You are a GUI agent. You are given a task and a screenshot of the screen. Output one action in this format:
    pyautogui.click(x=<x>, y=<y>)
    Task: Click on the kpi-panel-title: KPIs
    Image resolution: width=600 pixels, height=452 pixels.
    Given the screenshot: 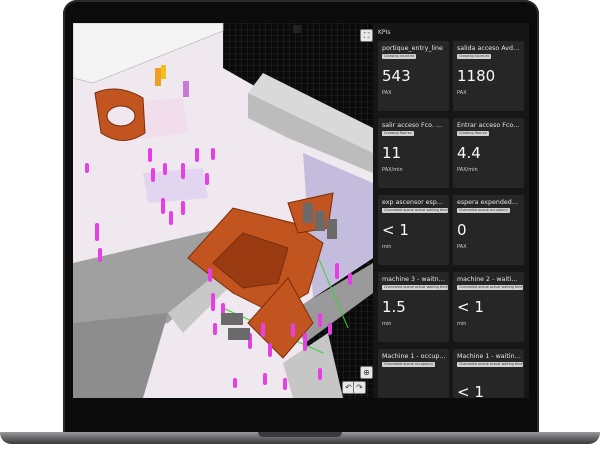 What is the action you would take?
    pyautogui.click(x=384, y=32)
    